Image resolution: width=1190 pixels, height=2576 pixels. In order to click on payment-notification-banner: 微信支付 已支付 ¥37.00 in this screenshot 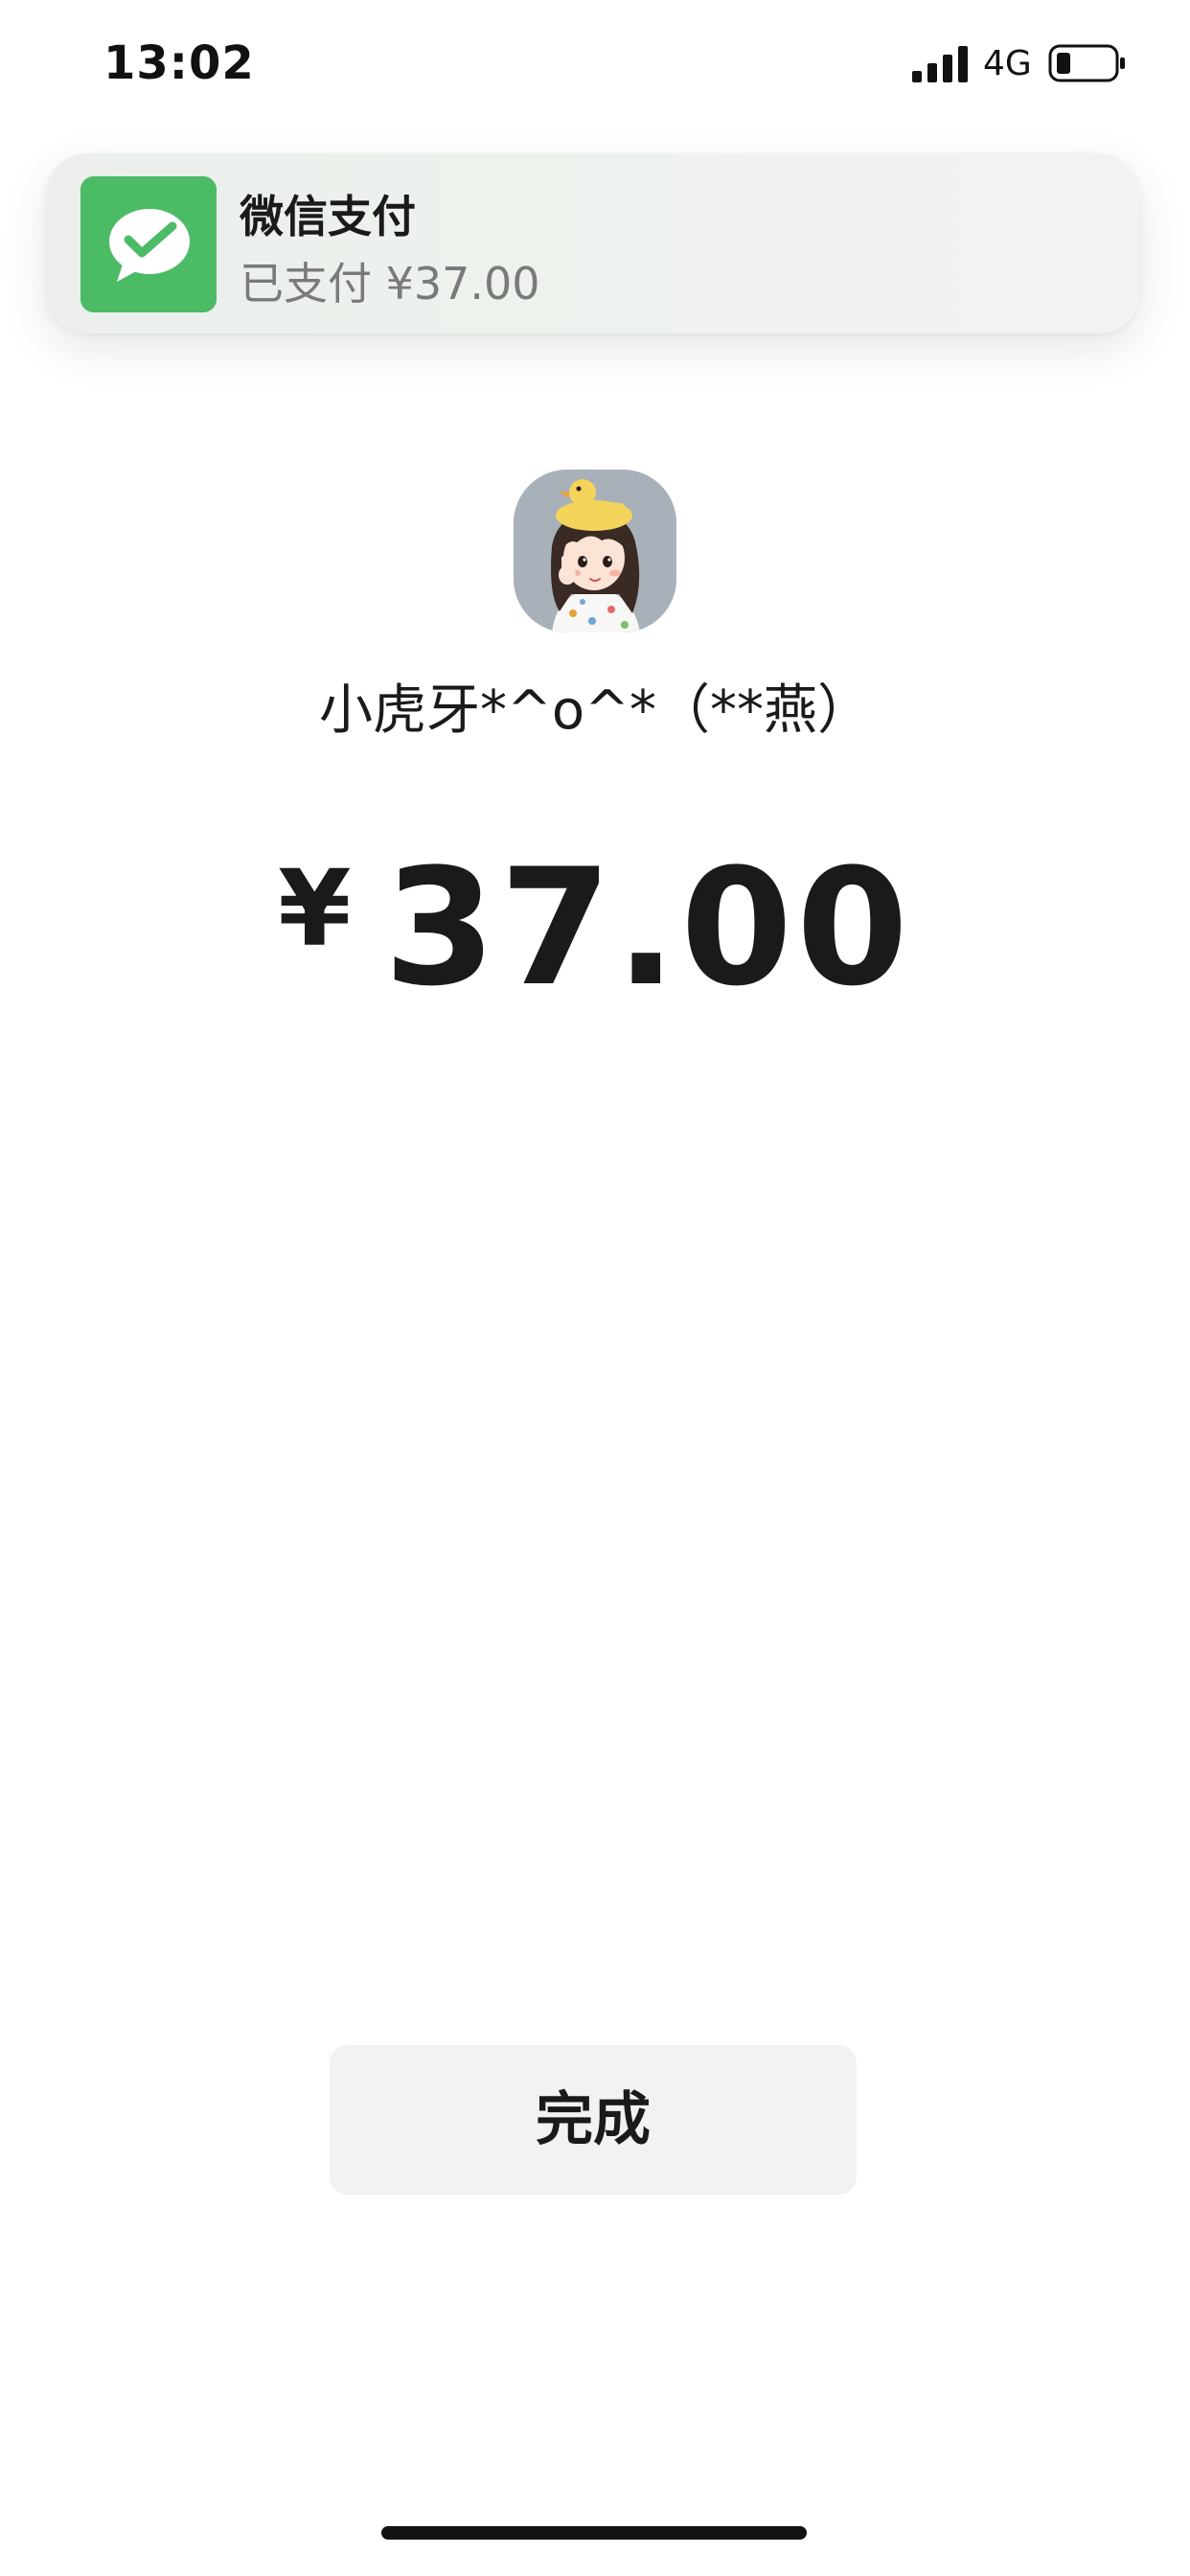, I will do `click(593, 243)`.